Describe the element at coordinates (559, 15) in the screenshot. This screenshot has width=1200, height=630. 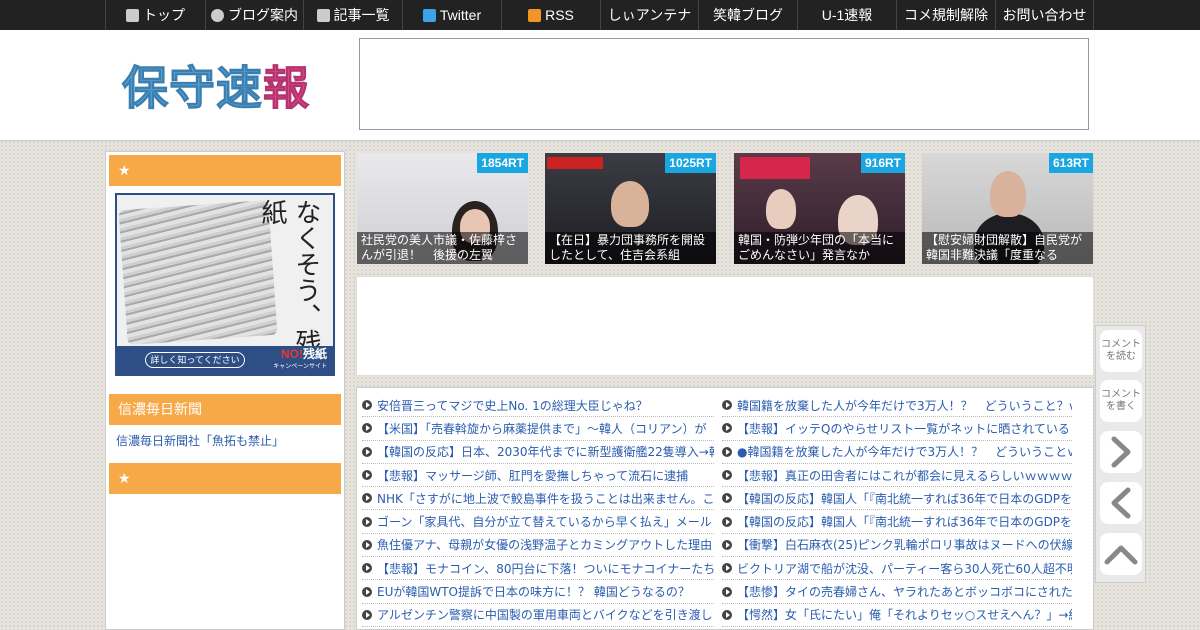
I see `nav-label: RSS` at that location.